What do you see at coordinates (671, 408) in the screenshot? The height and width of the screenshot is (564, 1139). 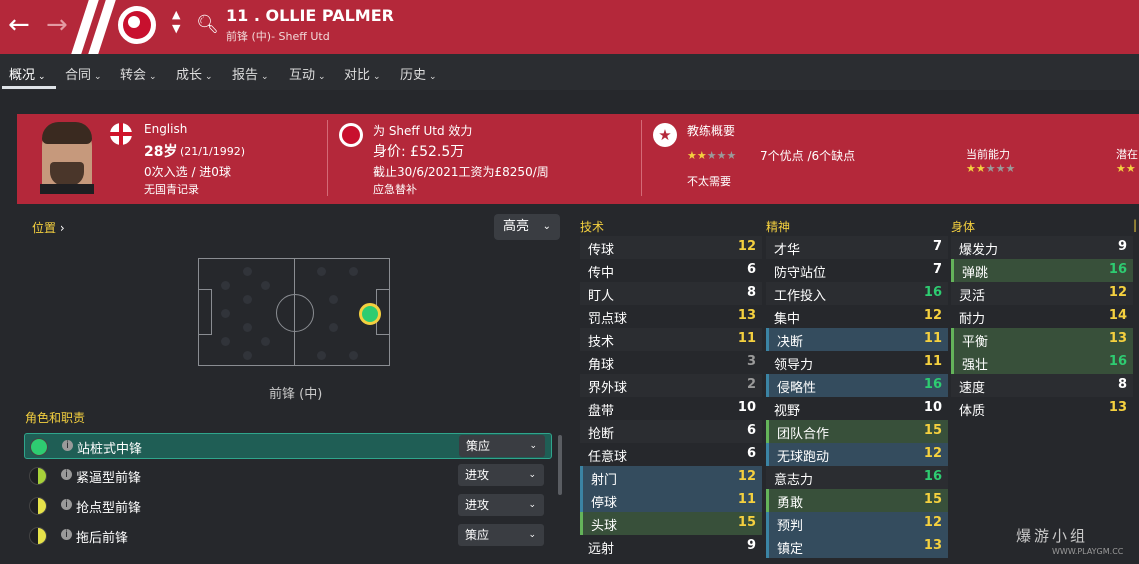 I see `attribute-row: 盘带 10` at bounding box center [671, 408].